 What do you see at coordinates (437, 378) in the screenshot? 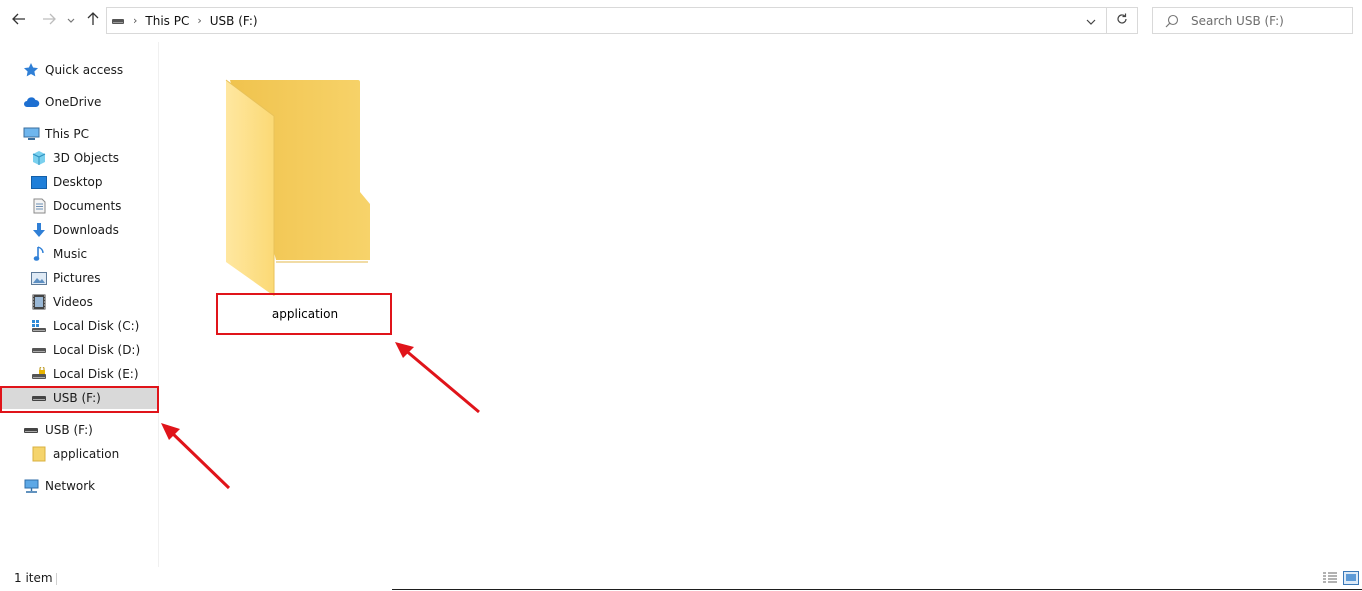
I see `arrow-to-folder` at bounding box center [437, 378].